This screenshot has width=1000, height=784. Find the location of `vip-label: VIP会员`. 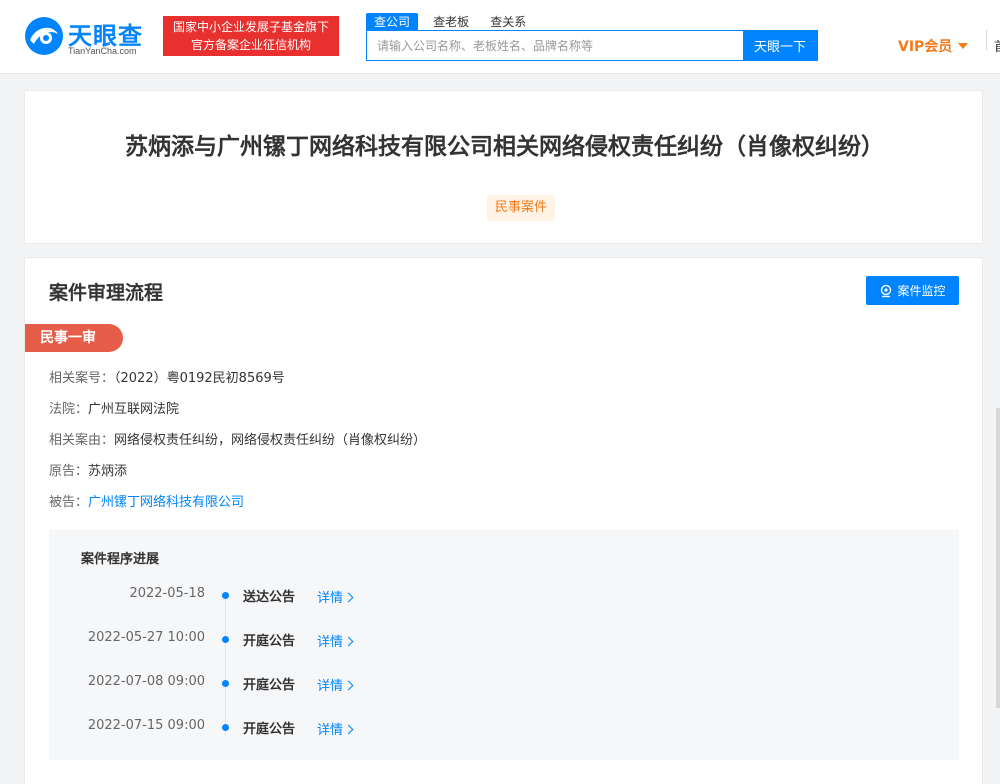

vip-label: VIP会员 is located at coordinates (925, 47).